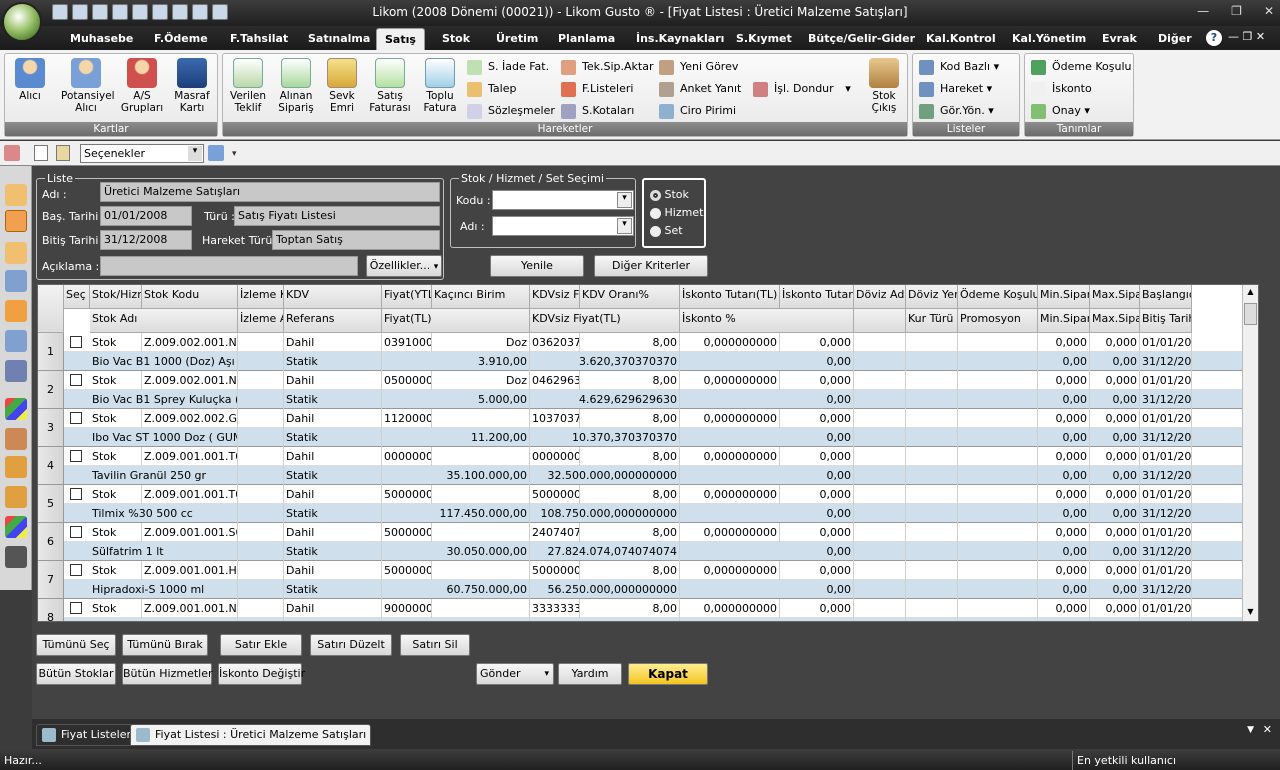  What do you see at coordinates (164, 513) in the screenshot?
I see `grid-cell: Tilmix %30 500 cc` at bounding box center [164, 513].